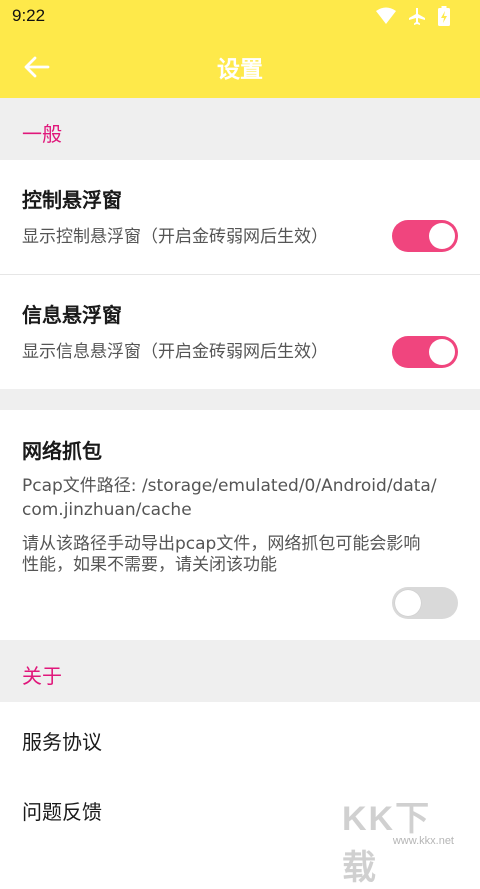 The height and width of the screenshot is (889, 480). I want to click on setting-description: 显示控制悬浮窗（开启金砖弱网后生效）, so click(175, 237).